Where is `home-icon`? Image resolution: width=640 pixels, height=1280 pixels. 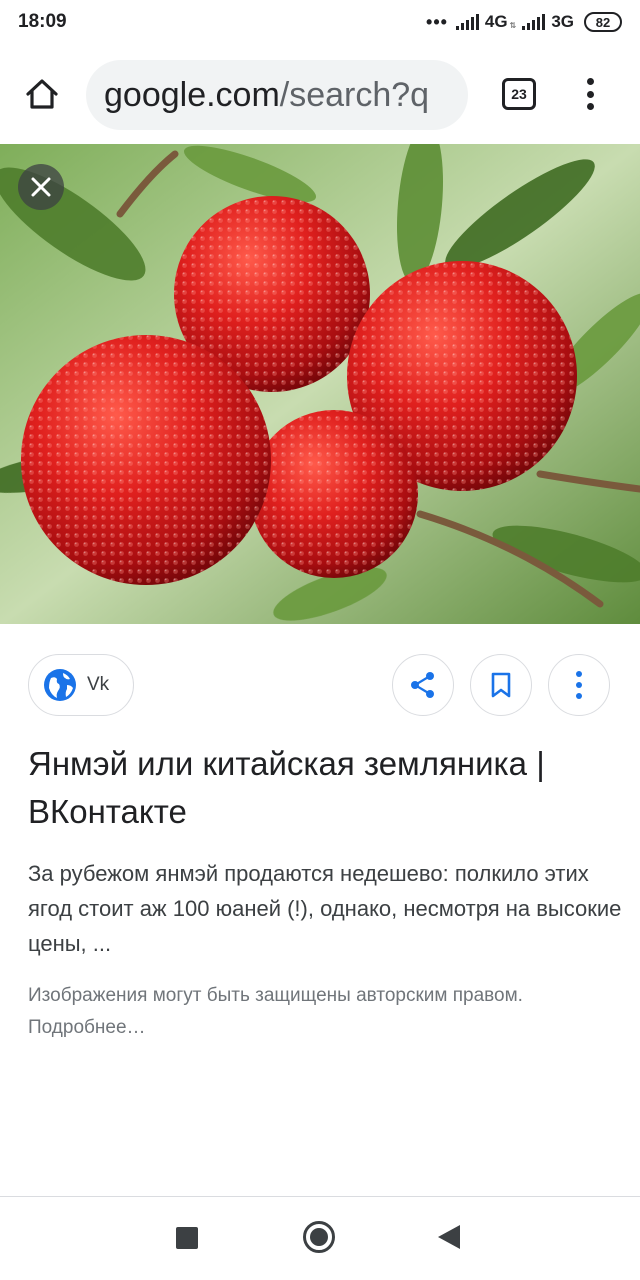 home-icon is located at coordinates (42, 94).